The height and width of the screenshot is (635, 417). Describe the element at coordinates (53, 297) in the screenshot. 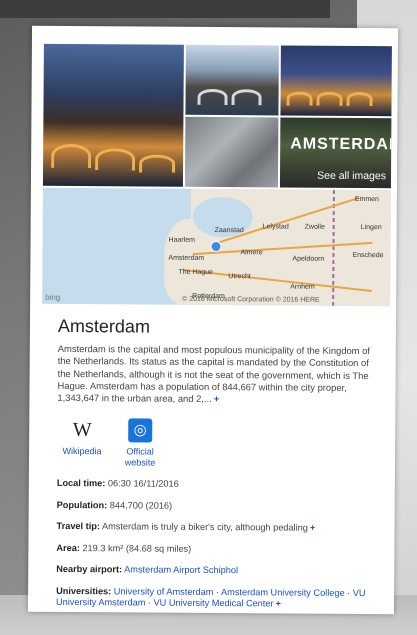

I see `bing-logo: bing` at that location.